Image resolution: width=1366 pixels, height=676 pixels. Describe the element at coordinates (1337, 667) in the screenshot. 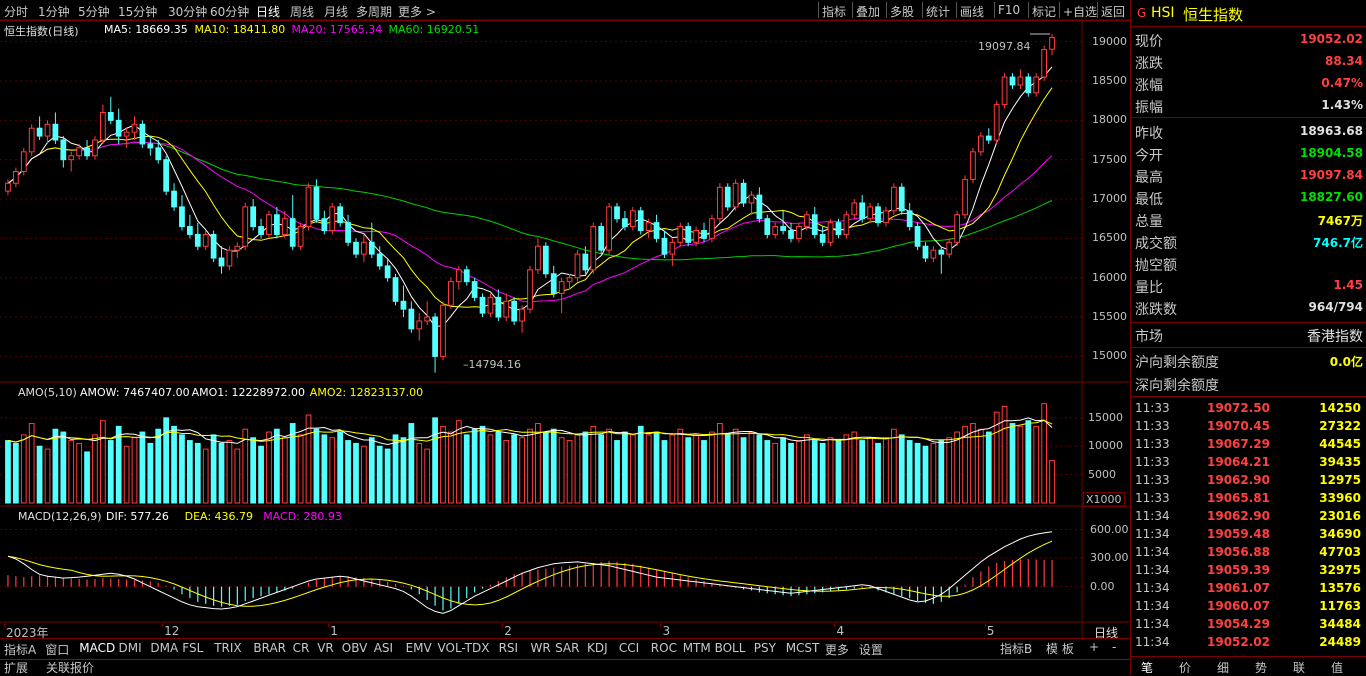

I see `panel-tab-5: 值` at that location.